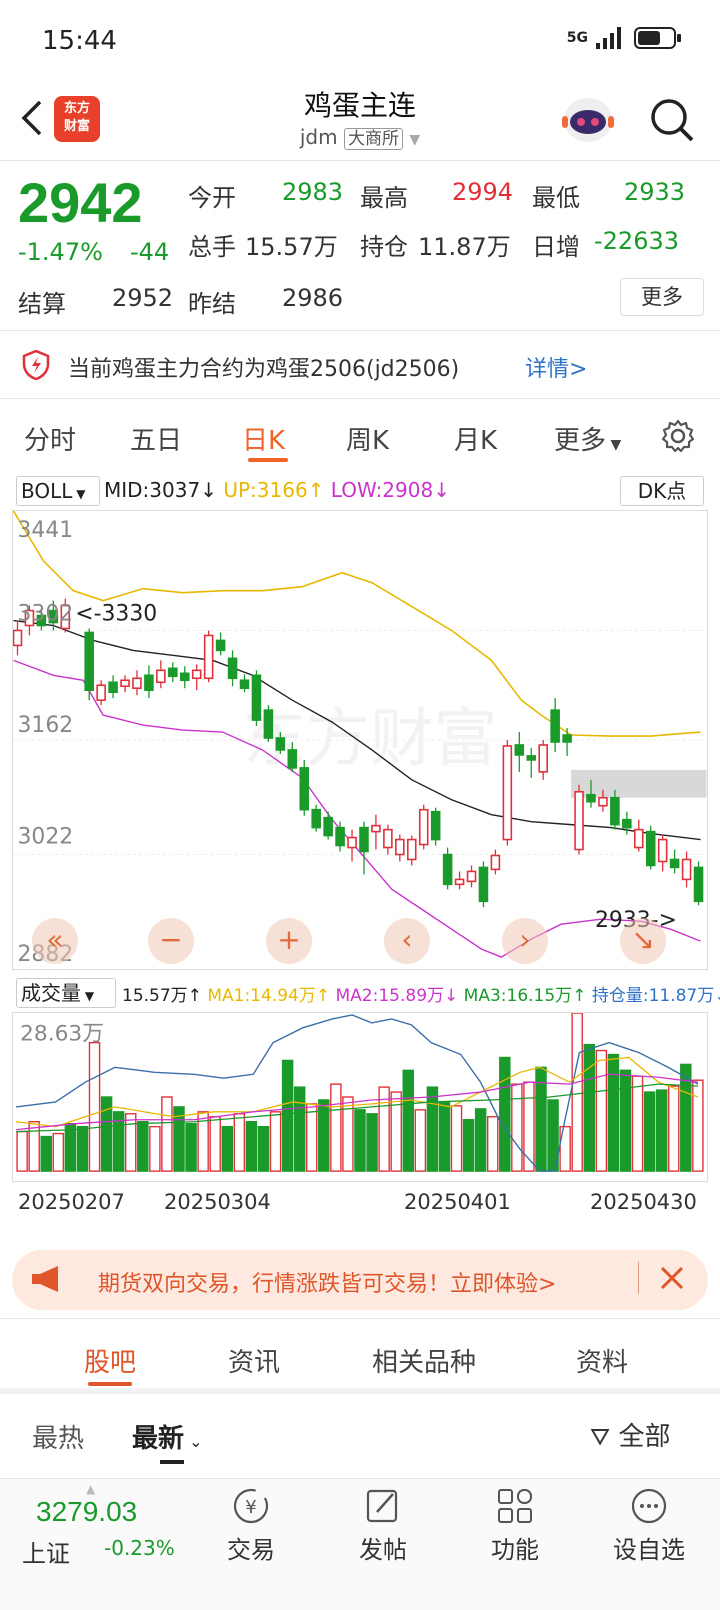 The image size is (720, 1610). I want to click on tab-forum: 股吧, so click(110, 1360).